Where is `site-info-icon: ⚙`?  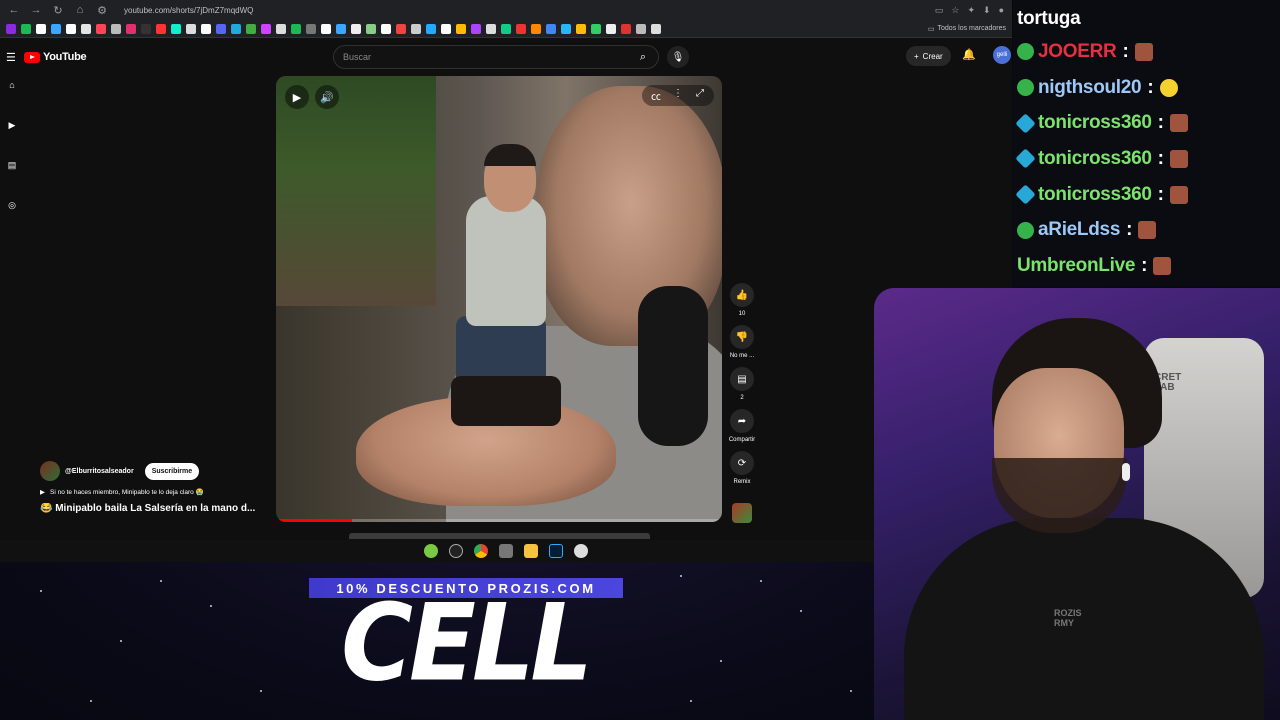
site-info-icon: ⚙ is located at coordinates (102, 10).